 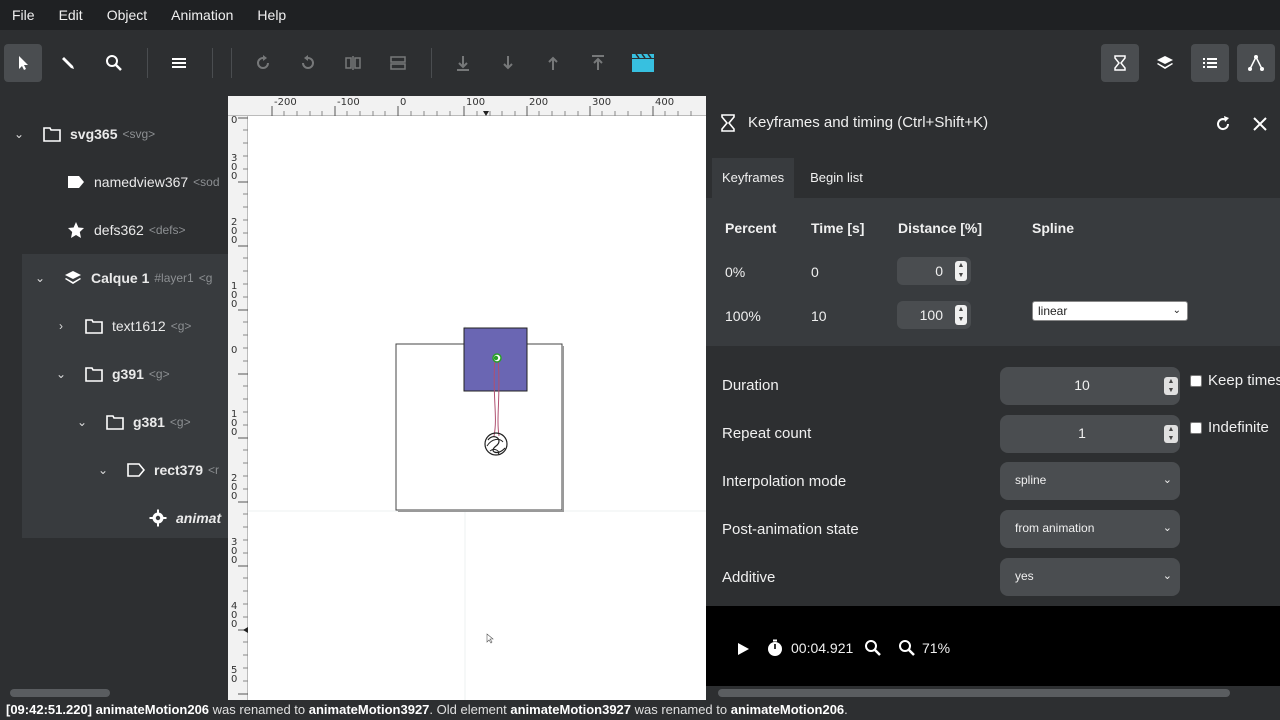 What do you see at coordinates (934, 315) in the screenshot?
I see `distance-spinbox: 100 ▲ ▼` at bounding box center [934, 315].